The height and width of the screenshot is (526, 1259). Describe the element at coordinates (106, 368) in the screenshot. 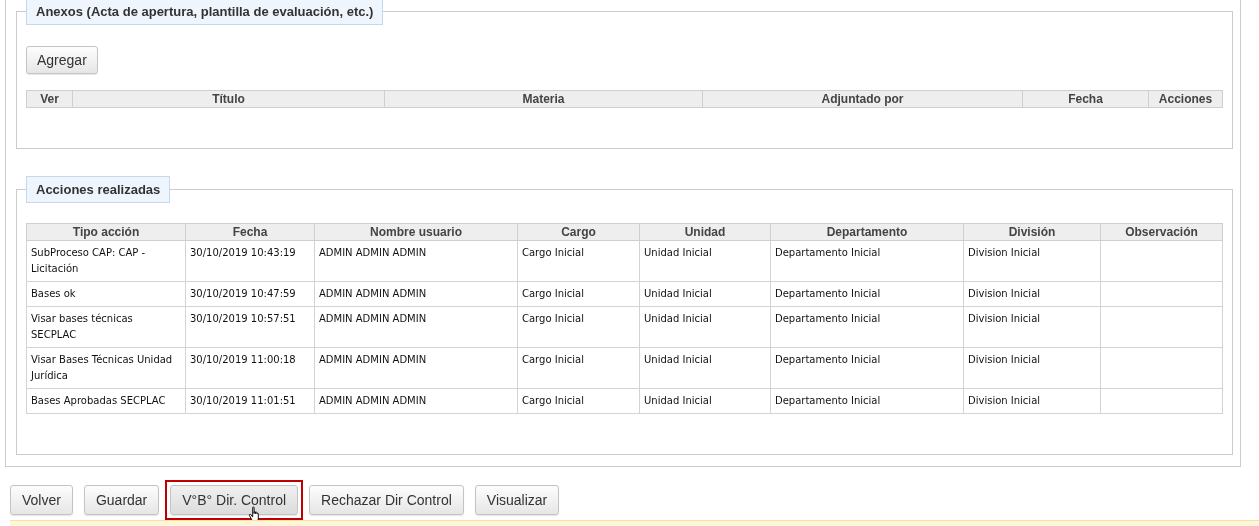

I see `table-cell: Visar Bases Técnicas Unidad Jurídica` at that location.